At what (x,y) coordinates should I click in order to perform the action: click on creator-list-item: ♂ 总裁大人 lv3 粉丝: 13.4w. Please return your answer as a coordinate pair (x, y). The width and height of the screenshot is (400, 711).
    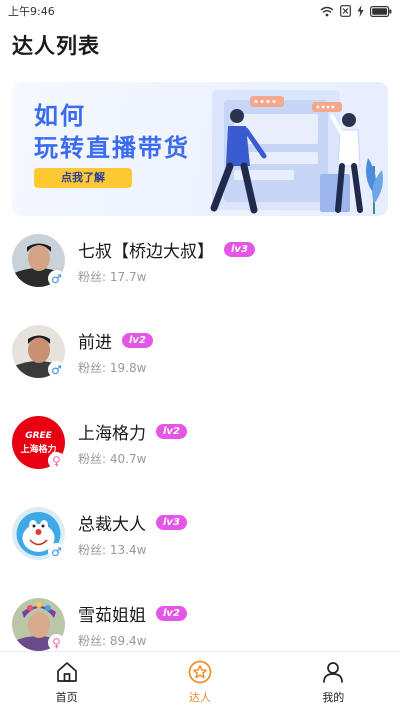
    Looking at the image, I should click on (200, 540).